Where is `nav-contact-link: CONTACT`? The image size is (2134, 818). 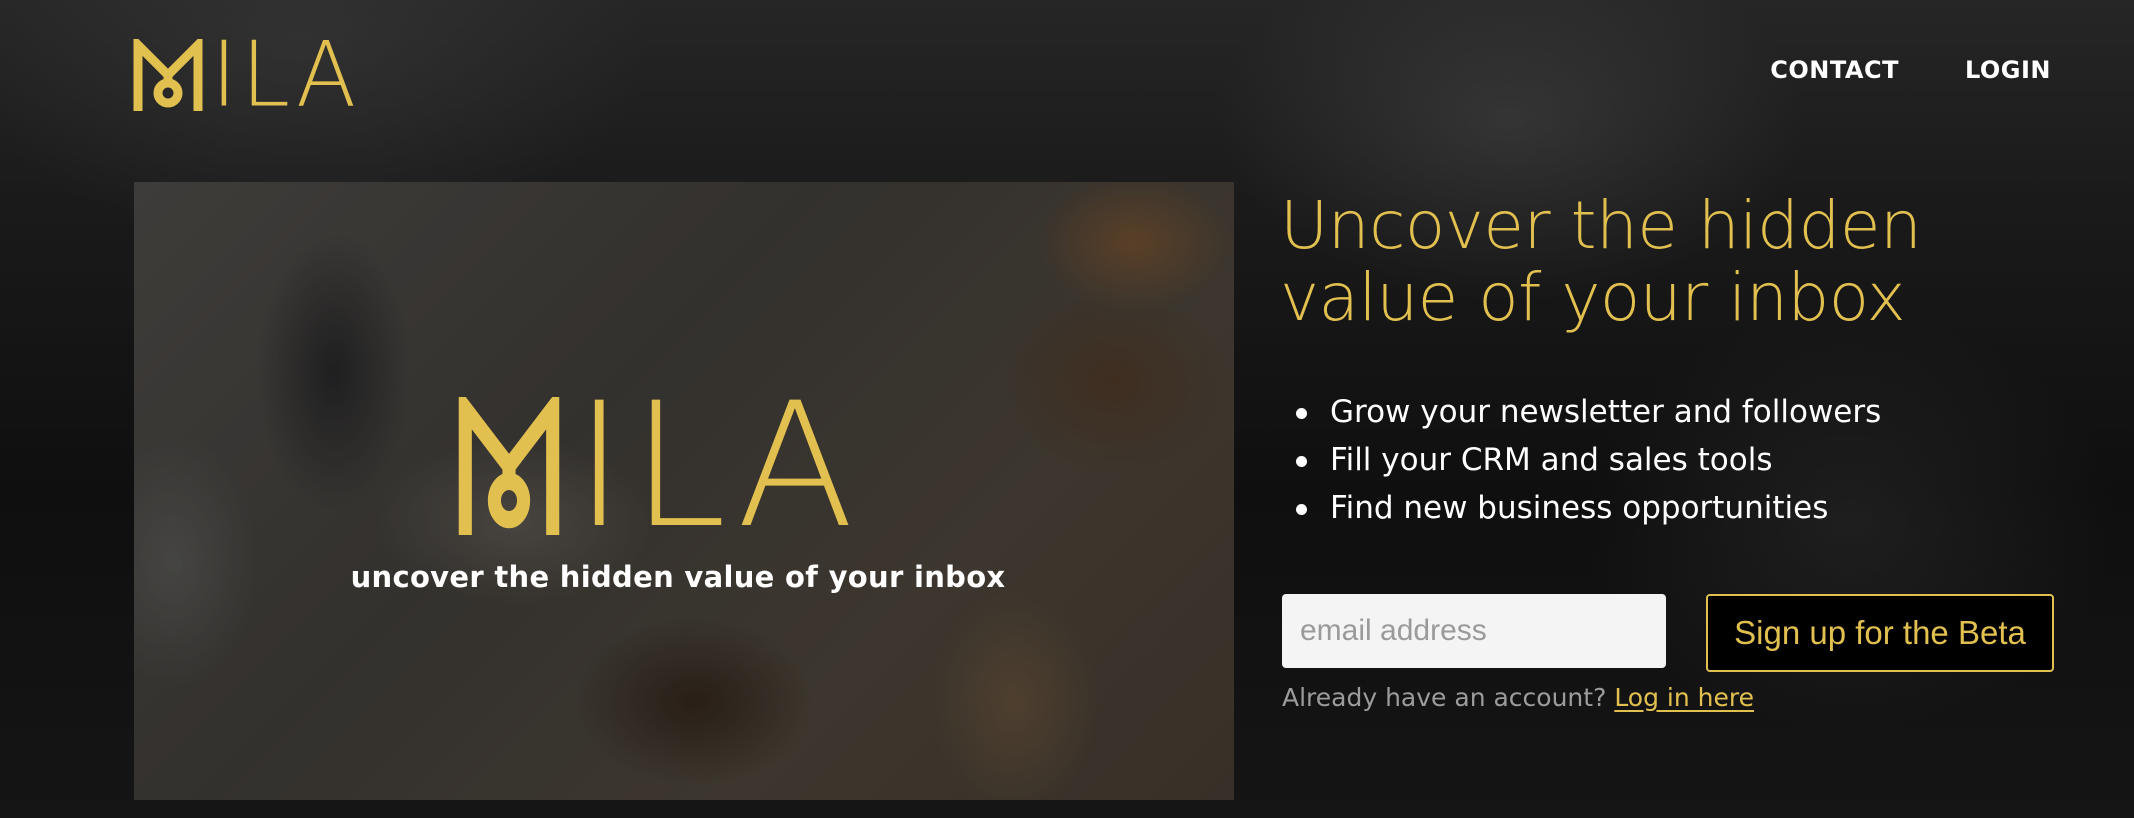 nav-contact-link: CONTACT is located at coordinates (1834, 70).